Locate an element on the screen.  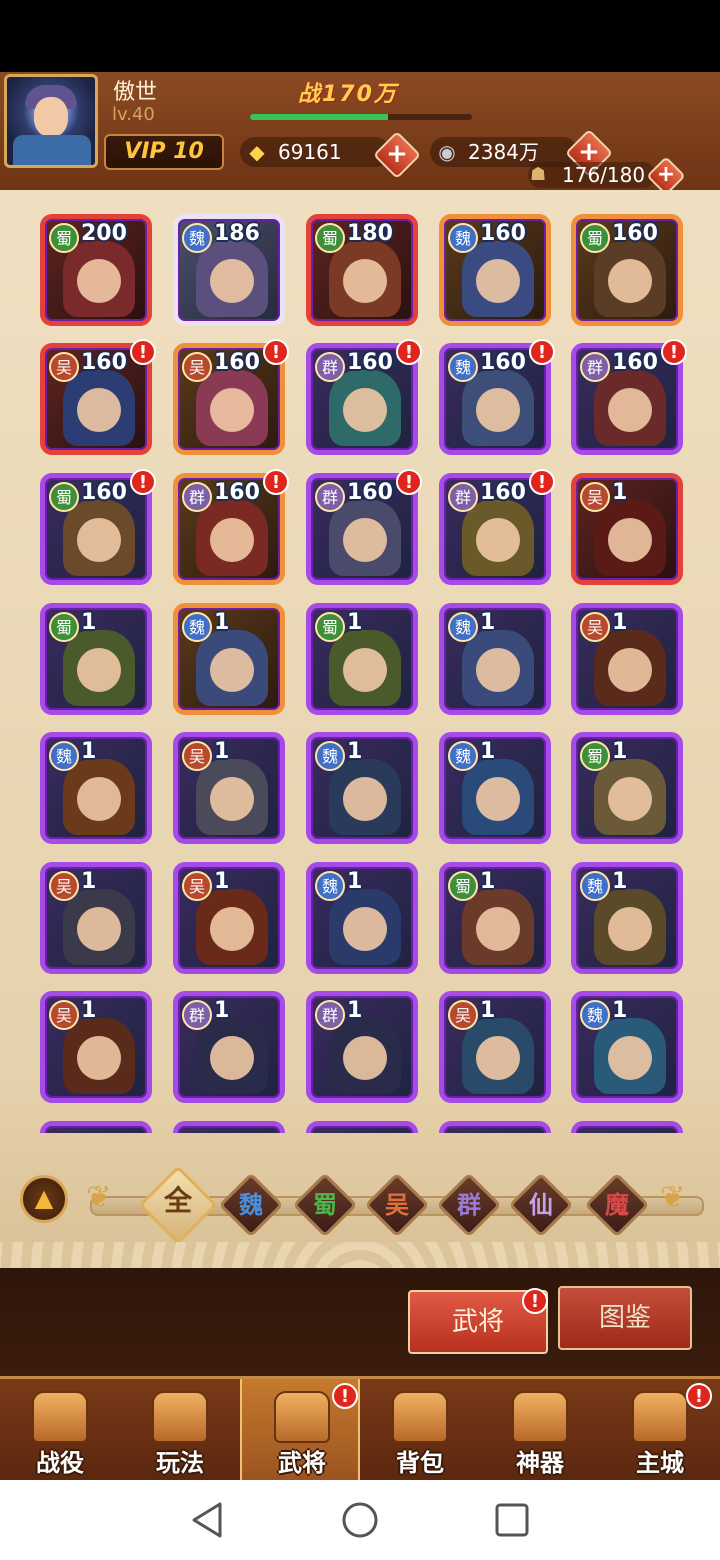
gate-icon is located at coordinates (180, 1417).